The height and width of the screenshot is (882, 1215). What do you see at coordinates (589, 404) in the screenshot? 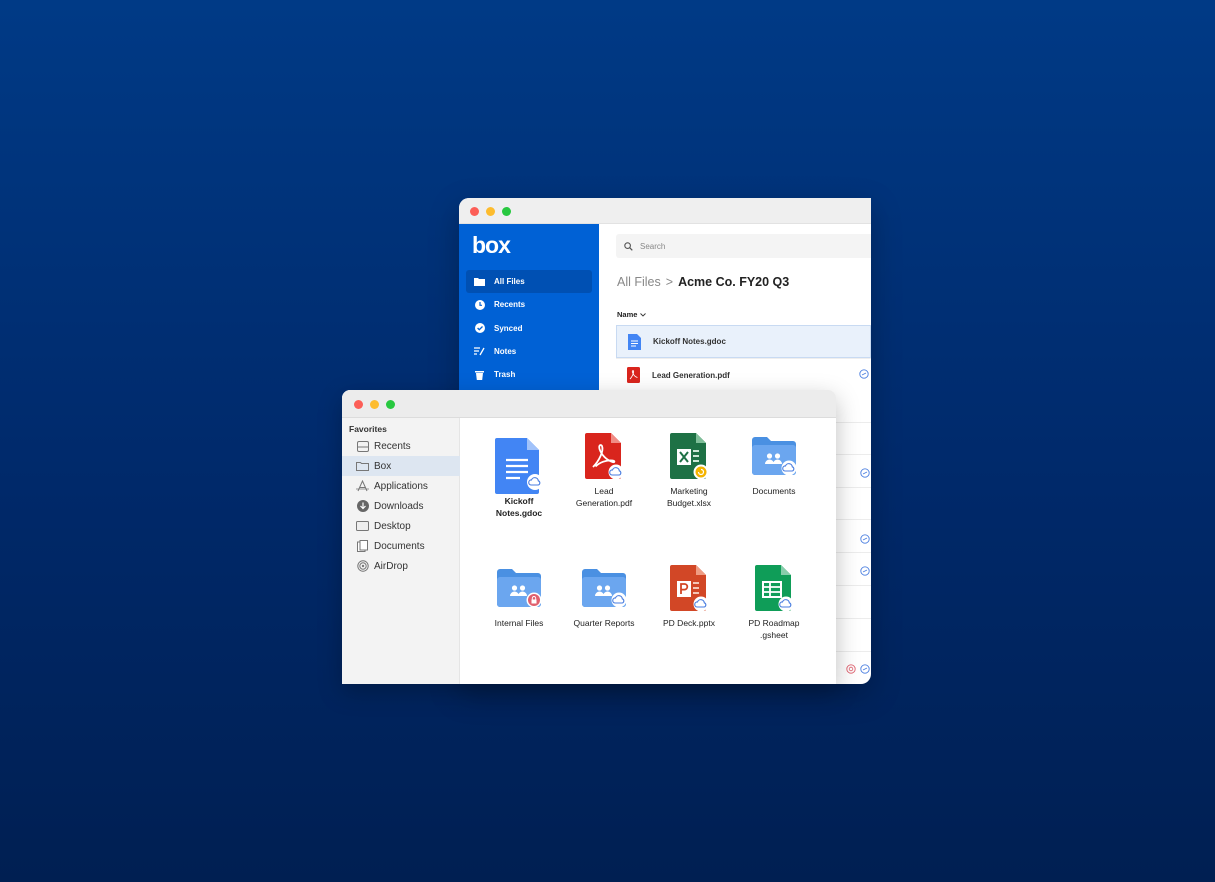
I see `finder-titlebar` at bounding box center [589, 404].